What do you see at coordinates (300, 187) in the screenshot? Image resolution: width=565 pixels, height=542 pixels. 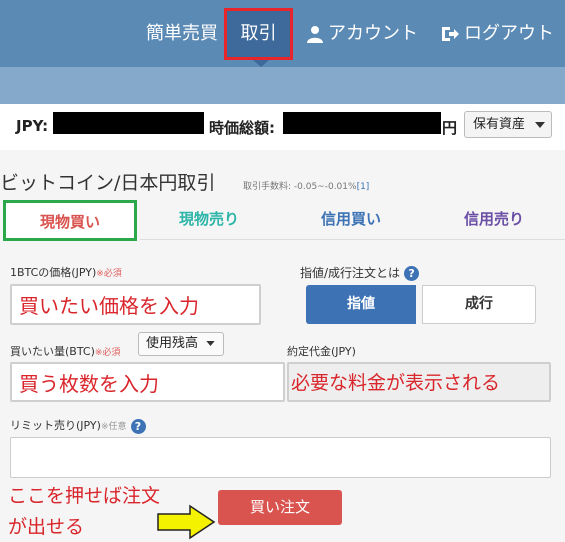 I see `fee-label: 取引手数料: -0.05~-0.01%` at bounding box center [300, 187].